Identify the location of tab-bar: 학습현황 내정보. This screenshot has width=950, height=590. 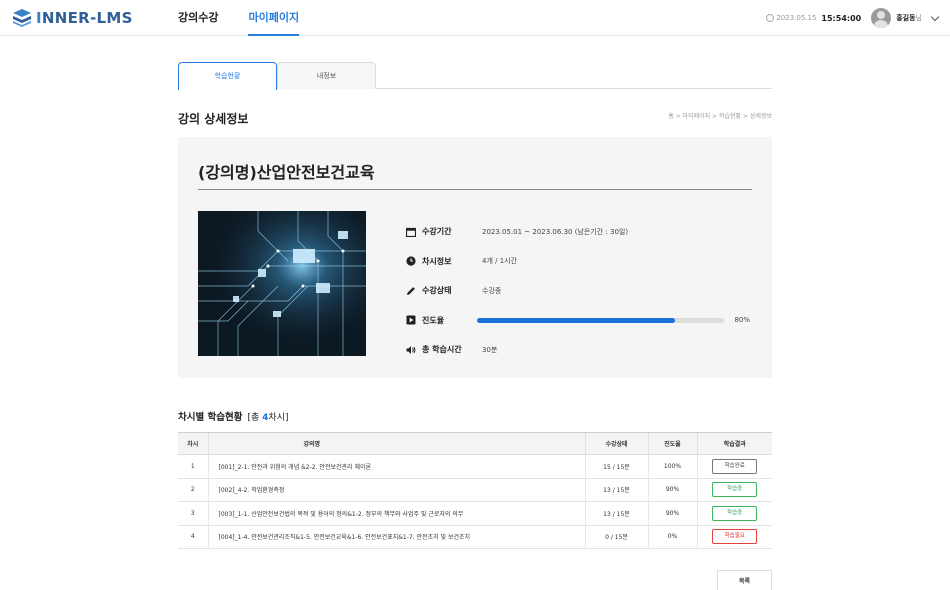
(475, 76).